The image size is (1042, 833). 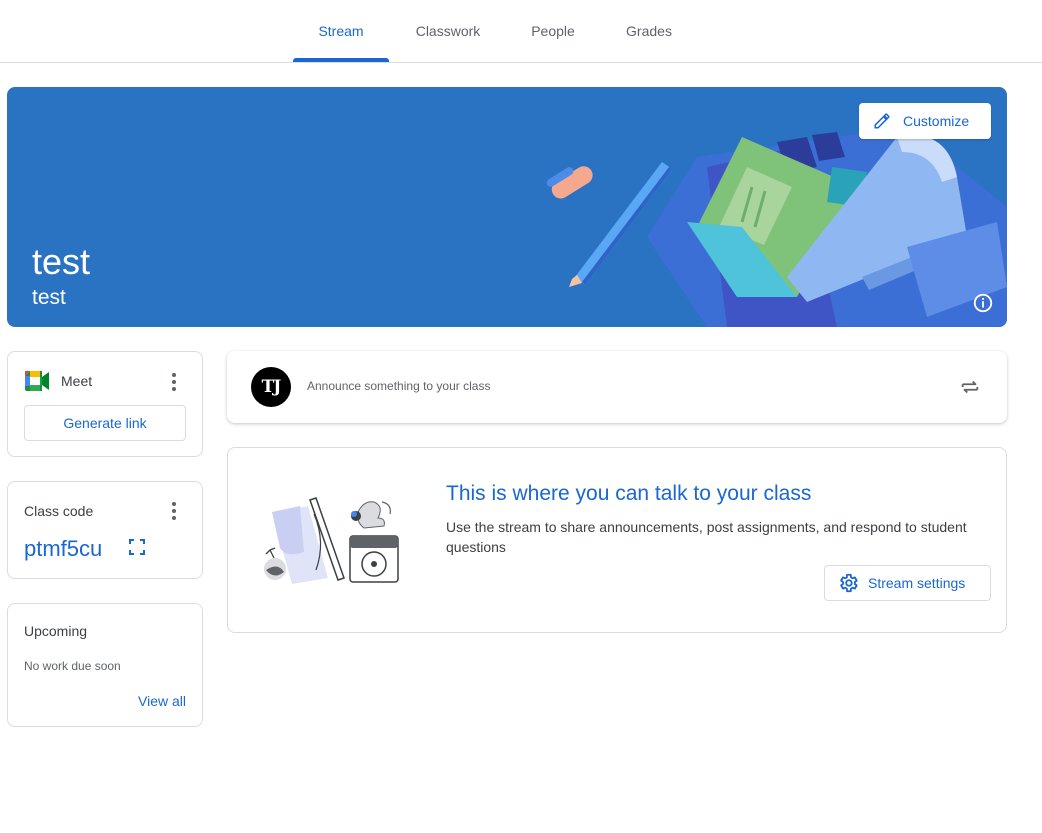 I want to click on tab-classwork-label: Classwork, so click(x=448, y=31).